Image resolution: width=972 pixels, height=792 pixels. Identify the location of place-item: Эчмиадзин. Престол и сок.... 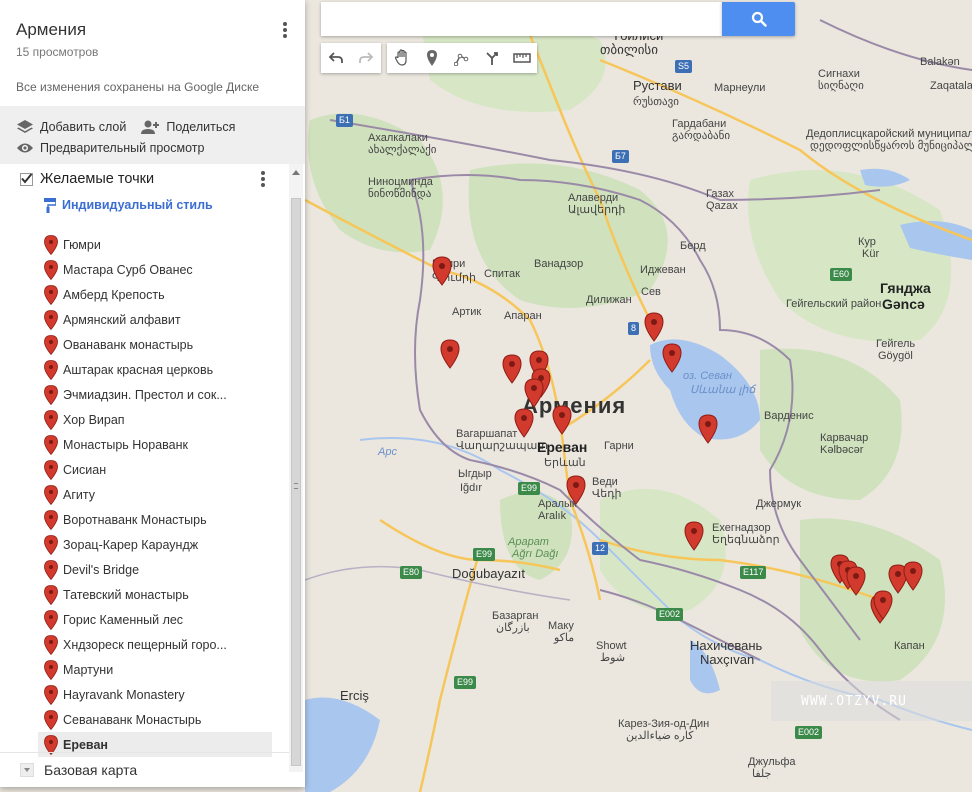
(155, 394).